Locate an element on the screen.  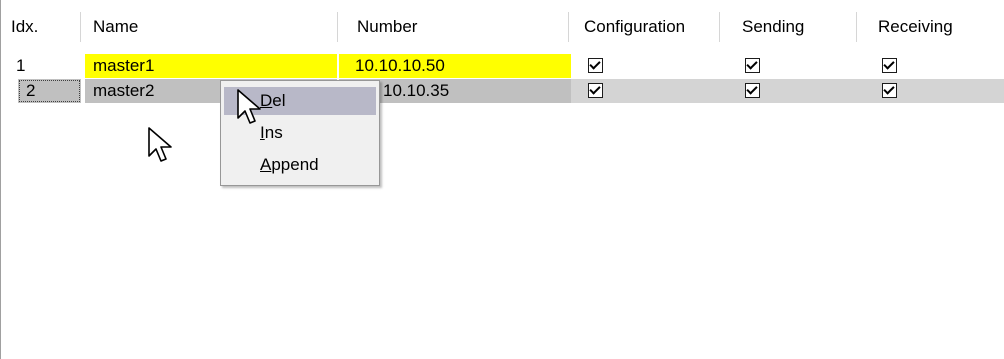
table-row: 2 master2 10.10.35 is located at coordinates (502, 91).